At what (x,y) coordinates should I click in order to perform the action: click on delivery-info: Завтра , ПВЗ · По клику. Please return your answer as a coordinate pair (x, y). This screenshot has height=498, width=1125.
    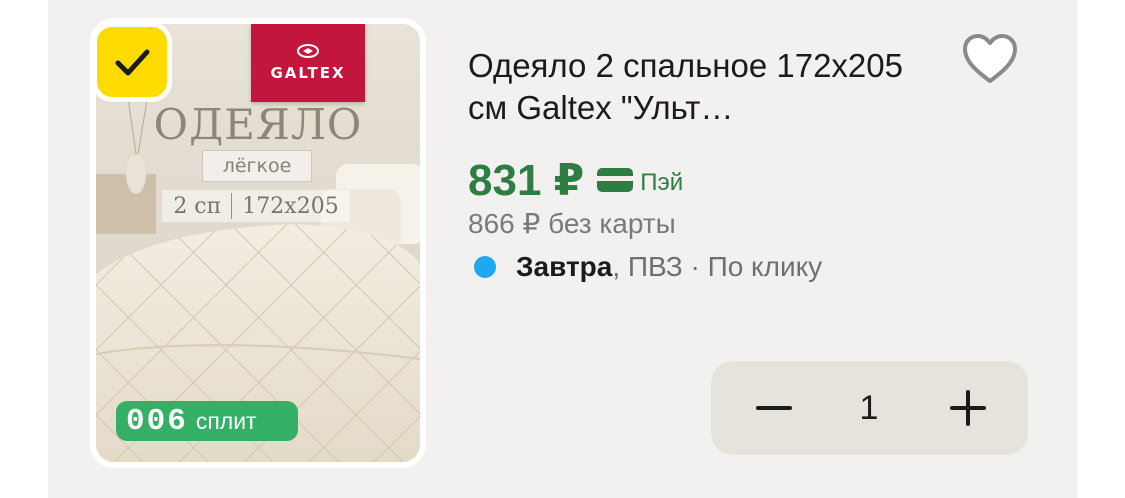
    Looking at the image, I should click on (648, 267).